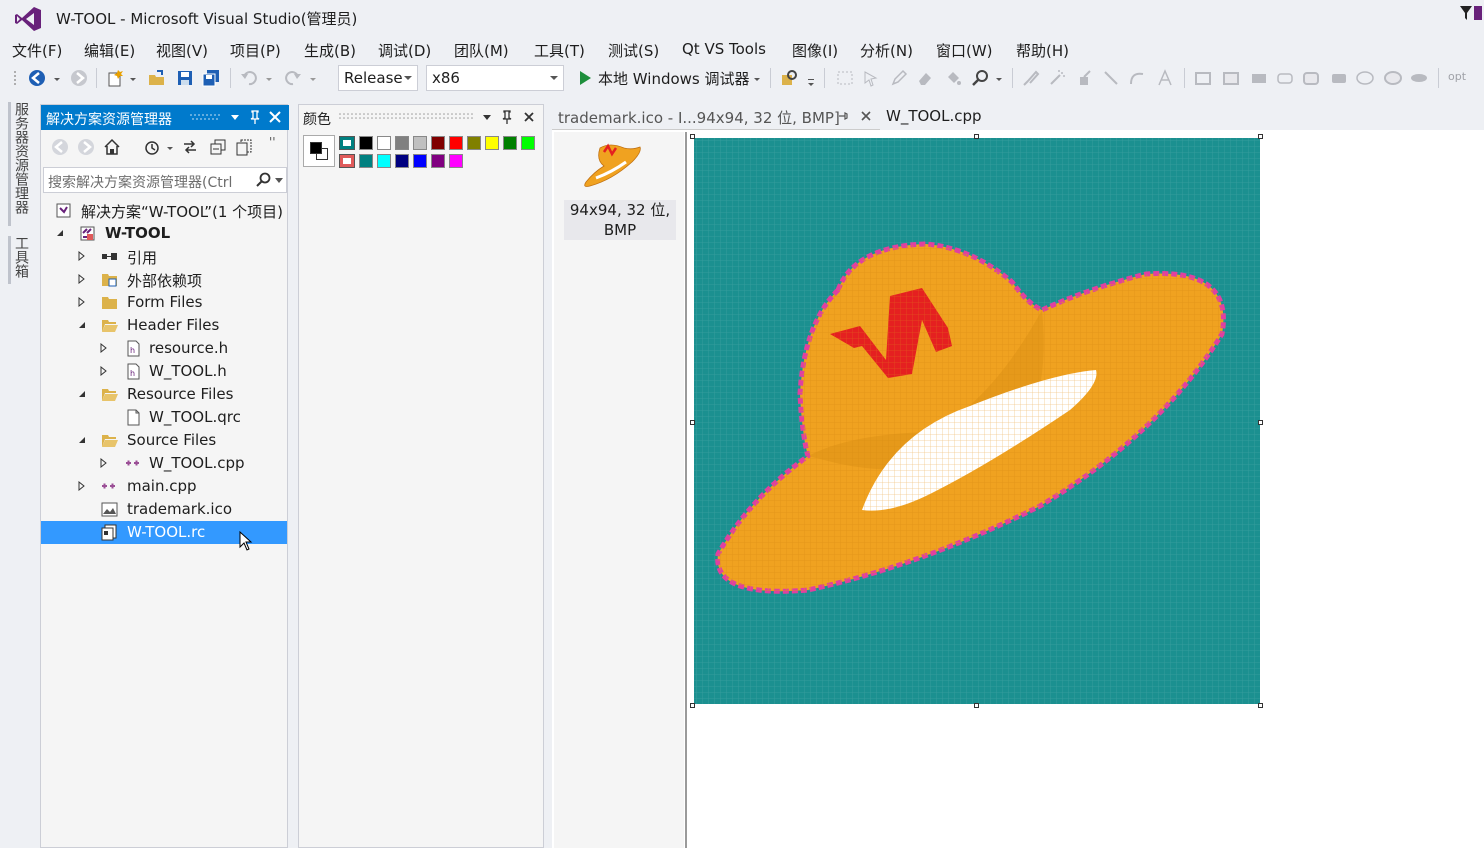 This screenshot has width=1484, height=848. I want to click on inverse-color-swatch, so click(347, 161).